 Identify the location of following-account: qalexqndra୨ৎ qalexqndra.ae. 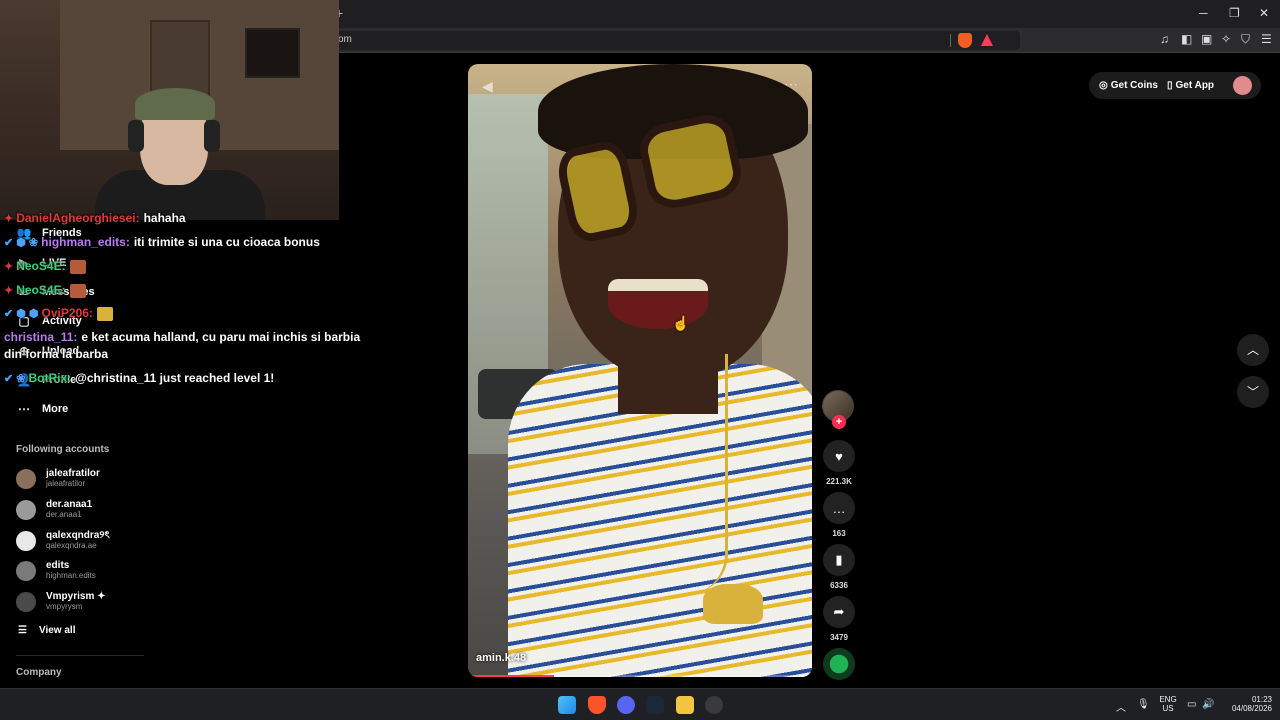
(63, 540).